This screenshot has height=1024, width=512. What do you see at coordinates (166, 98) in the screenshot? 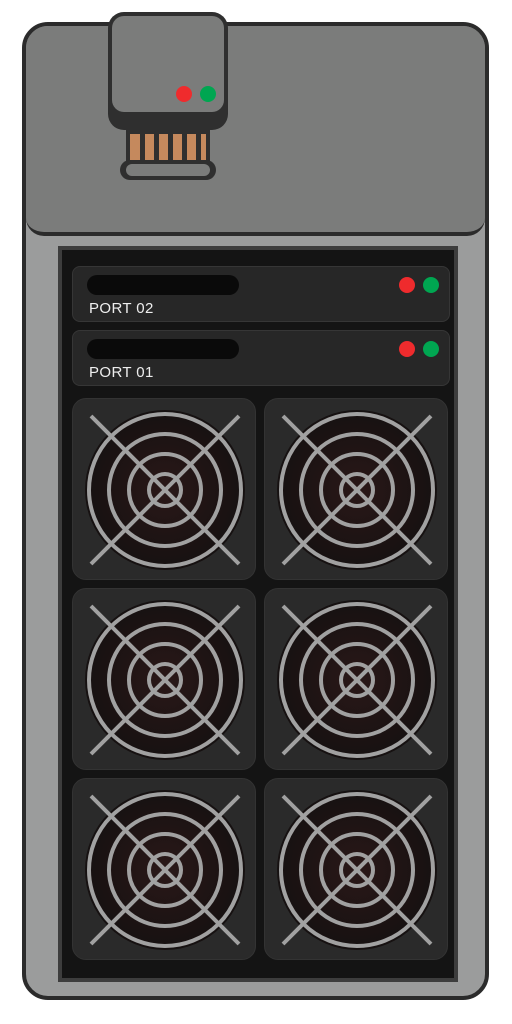
I see `usb-stick-icon` at bounding box center [166, 98].